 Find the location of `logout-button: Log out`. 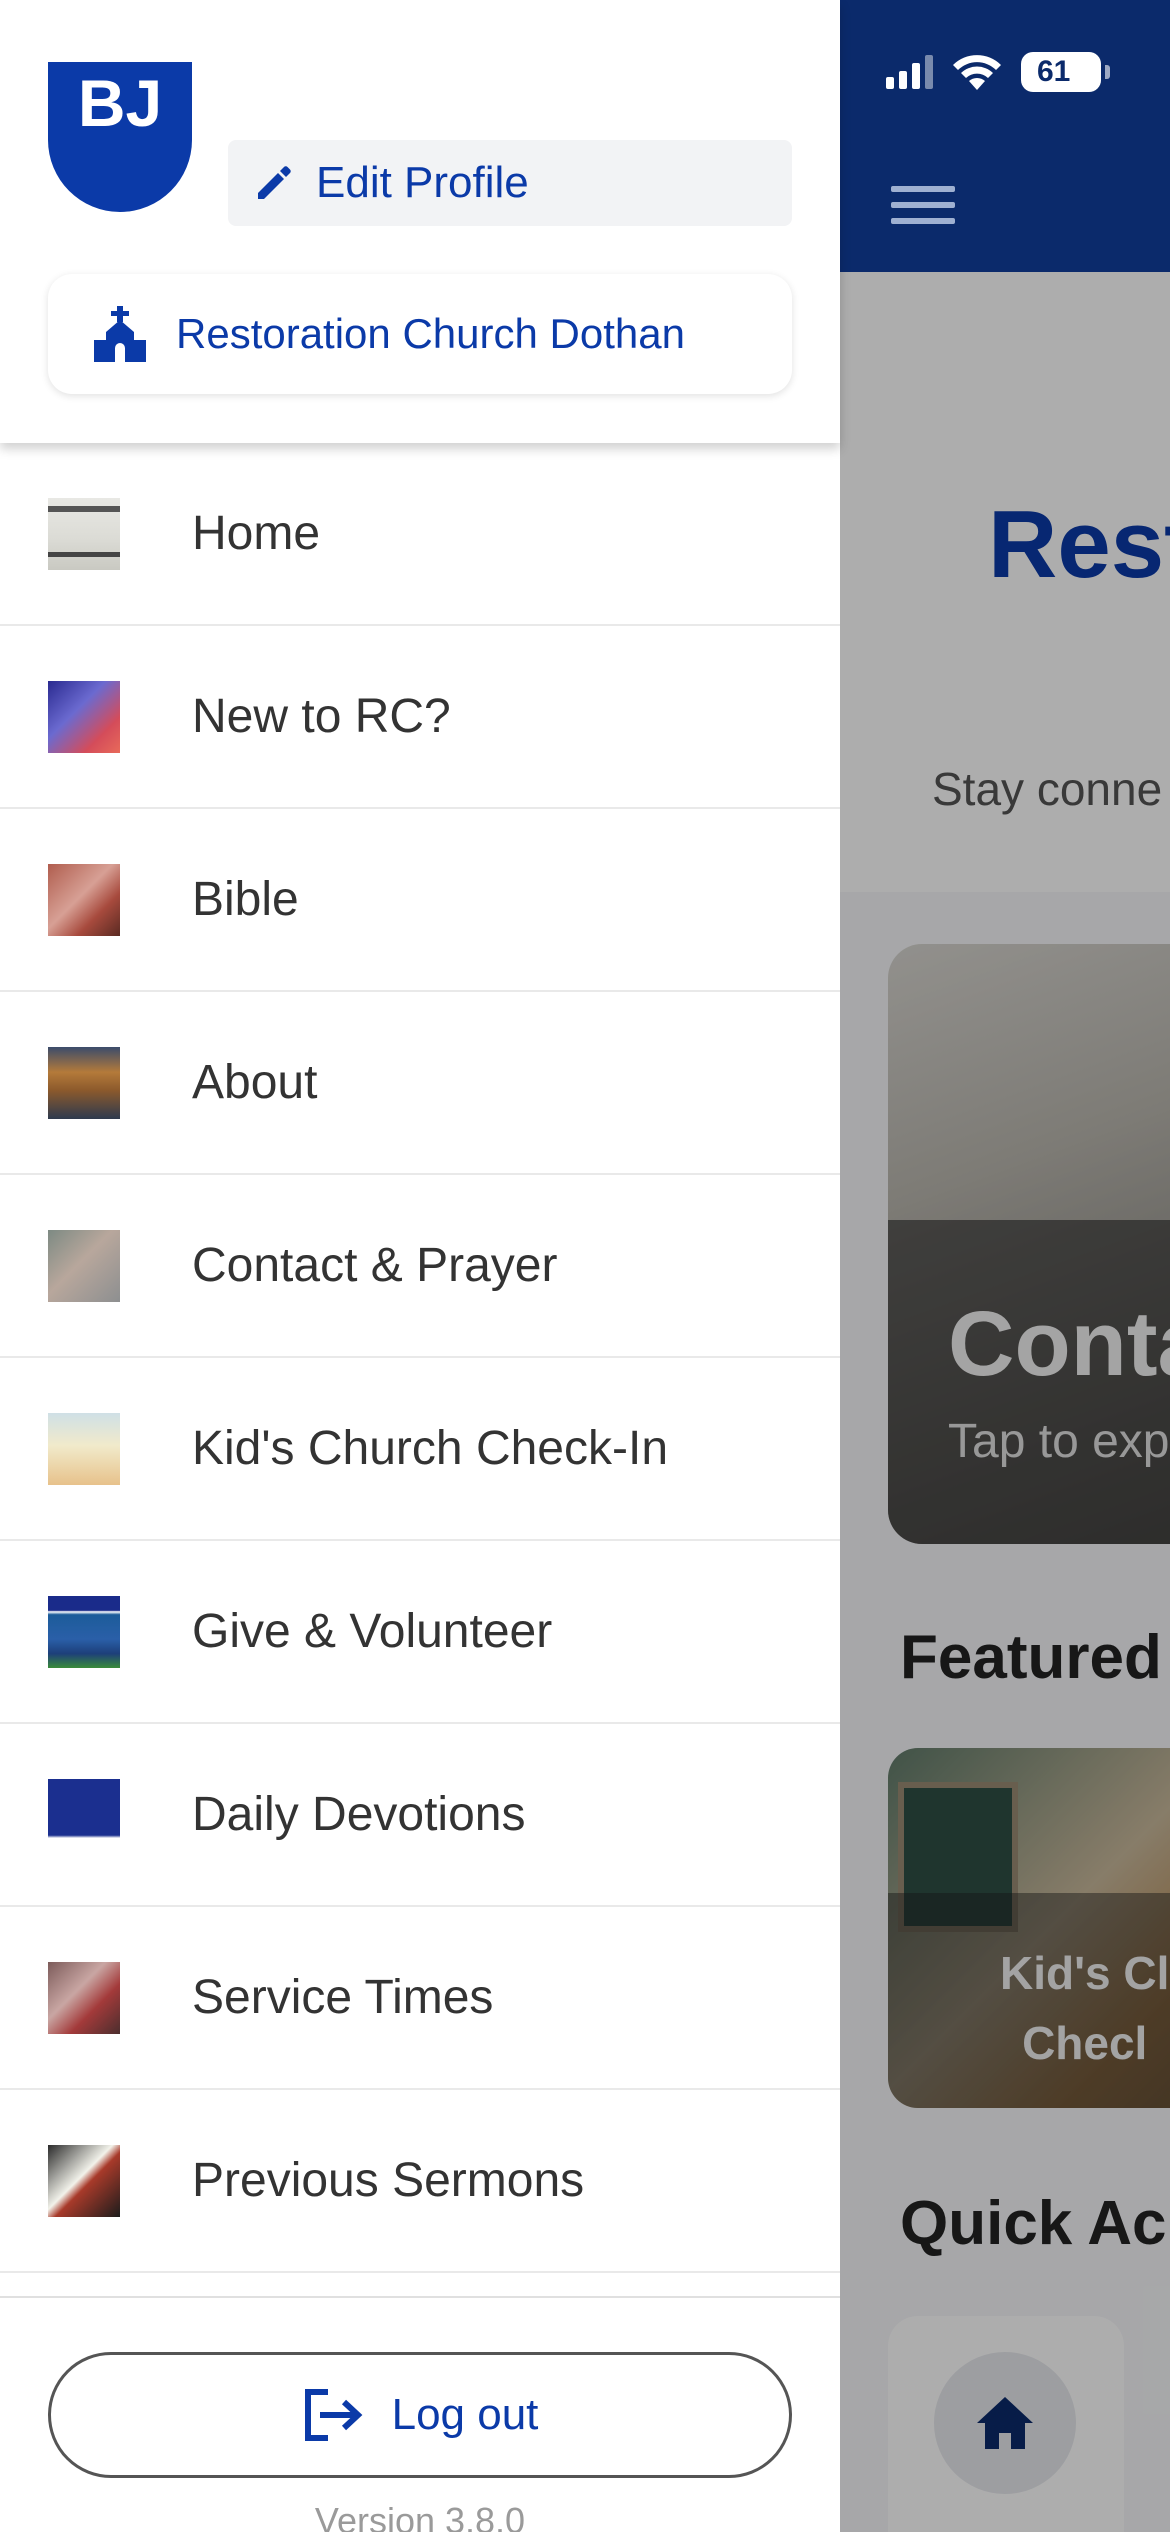

logout-button: Log out is located at coordinates (420, 2415).